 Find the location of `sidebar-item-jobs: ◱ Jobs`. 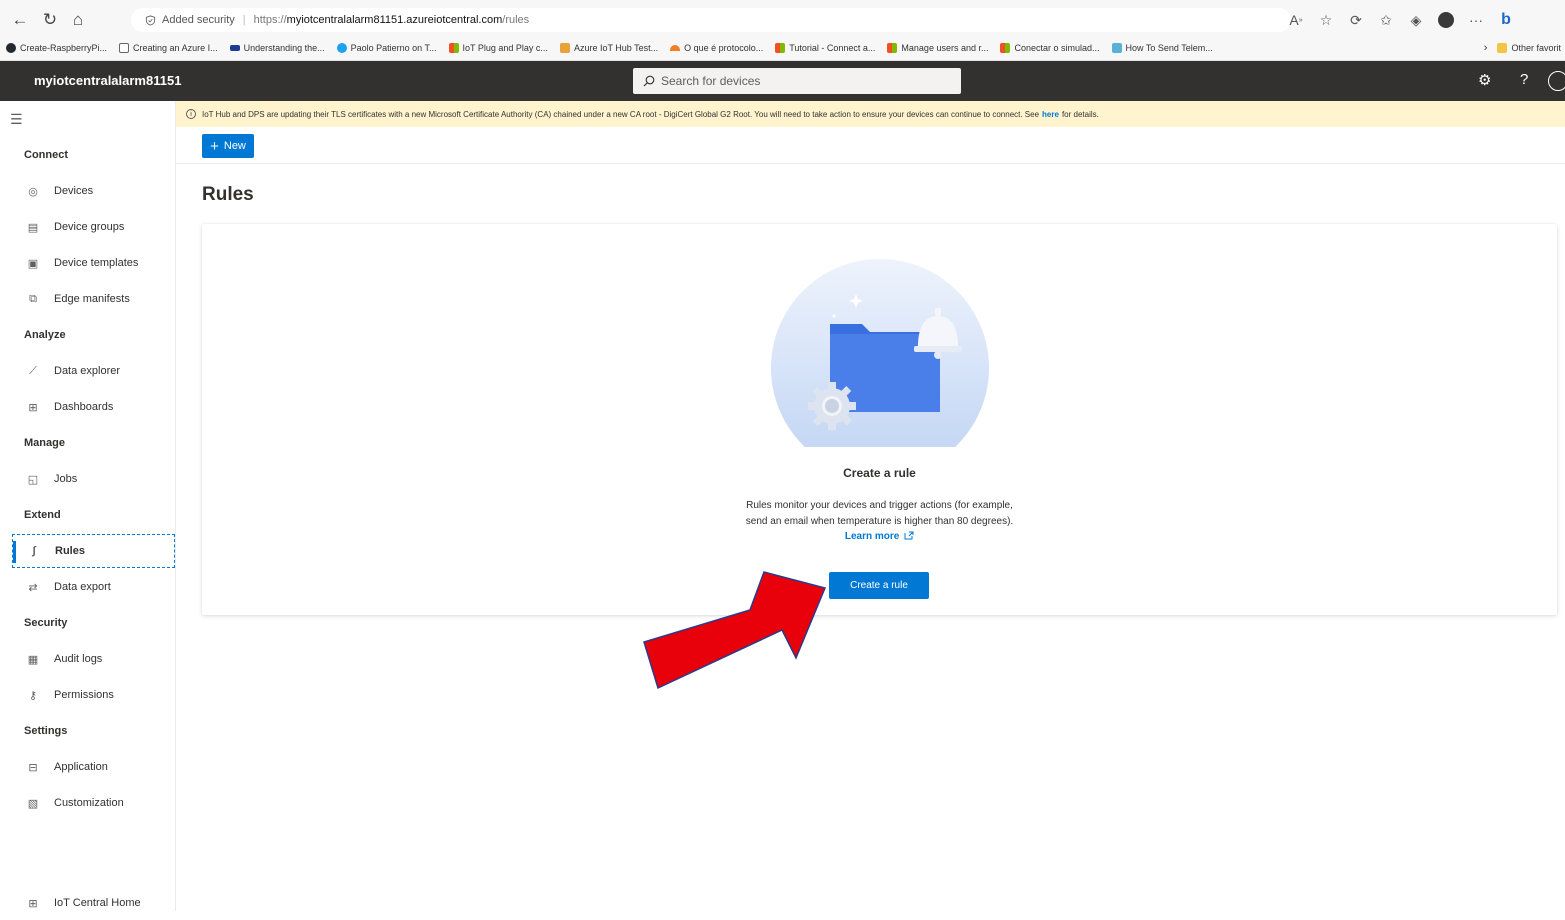

sidebar-item-jobs: ◱ Jobs is located at coordinates (93, 479).